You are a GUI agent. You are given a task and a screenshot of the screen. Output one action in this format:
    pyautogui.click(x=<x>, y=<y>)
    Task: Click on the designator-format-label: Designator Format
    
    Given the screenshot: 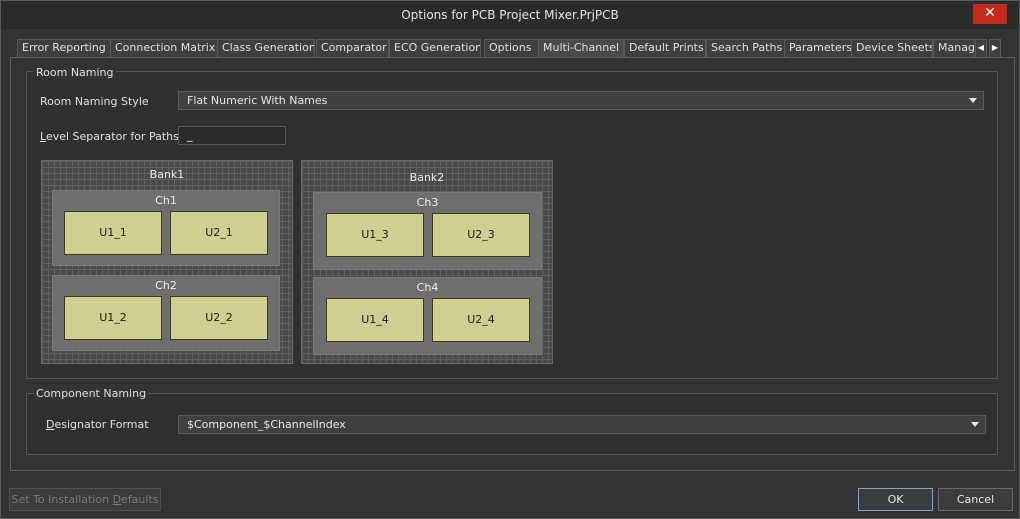 What is the action you would take?
    pyautogui.click(x=97, y=424)
    